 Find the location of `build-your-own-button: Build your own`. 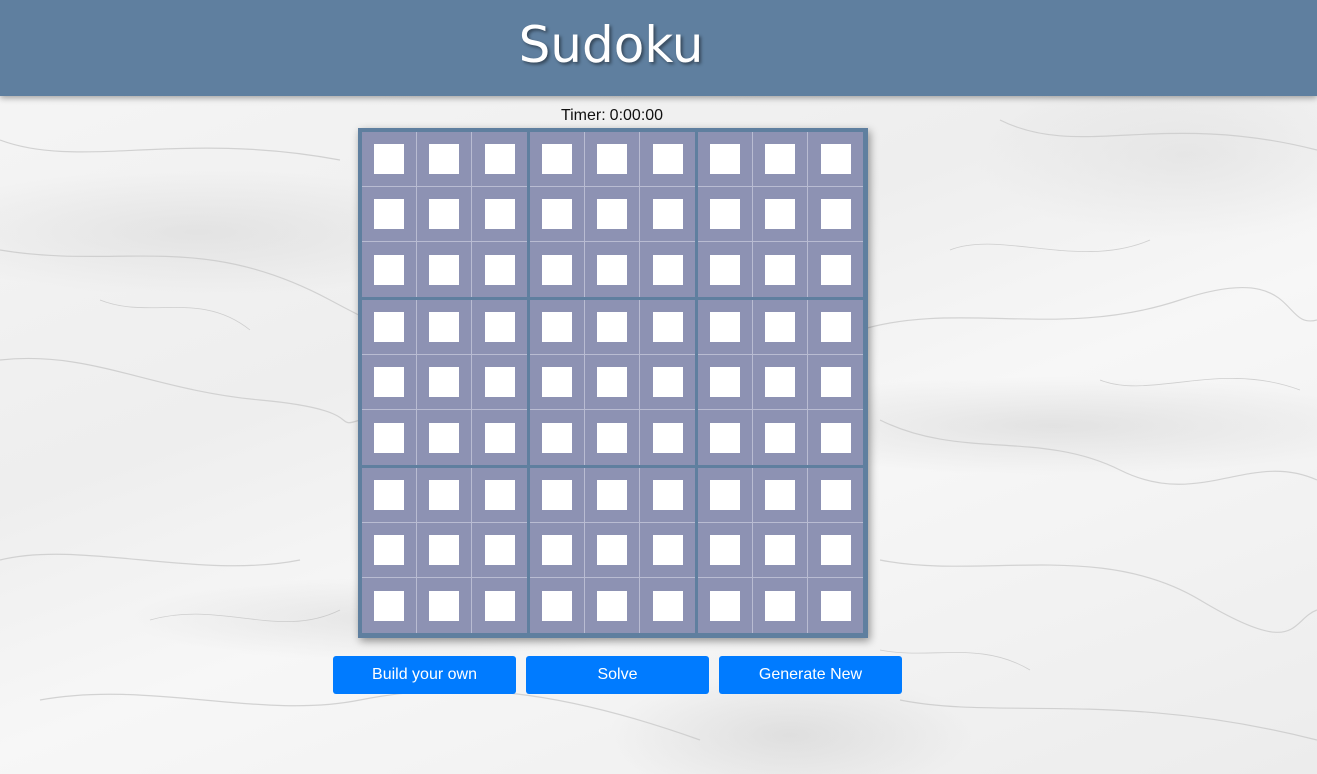

build-your-own-button: Build your own is located at coordinates (424, 675).